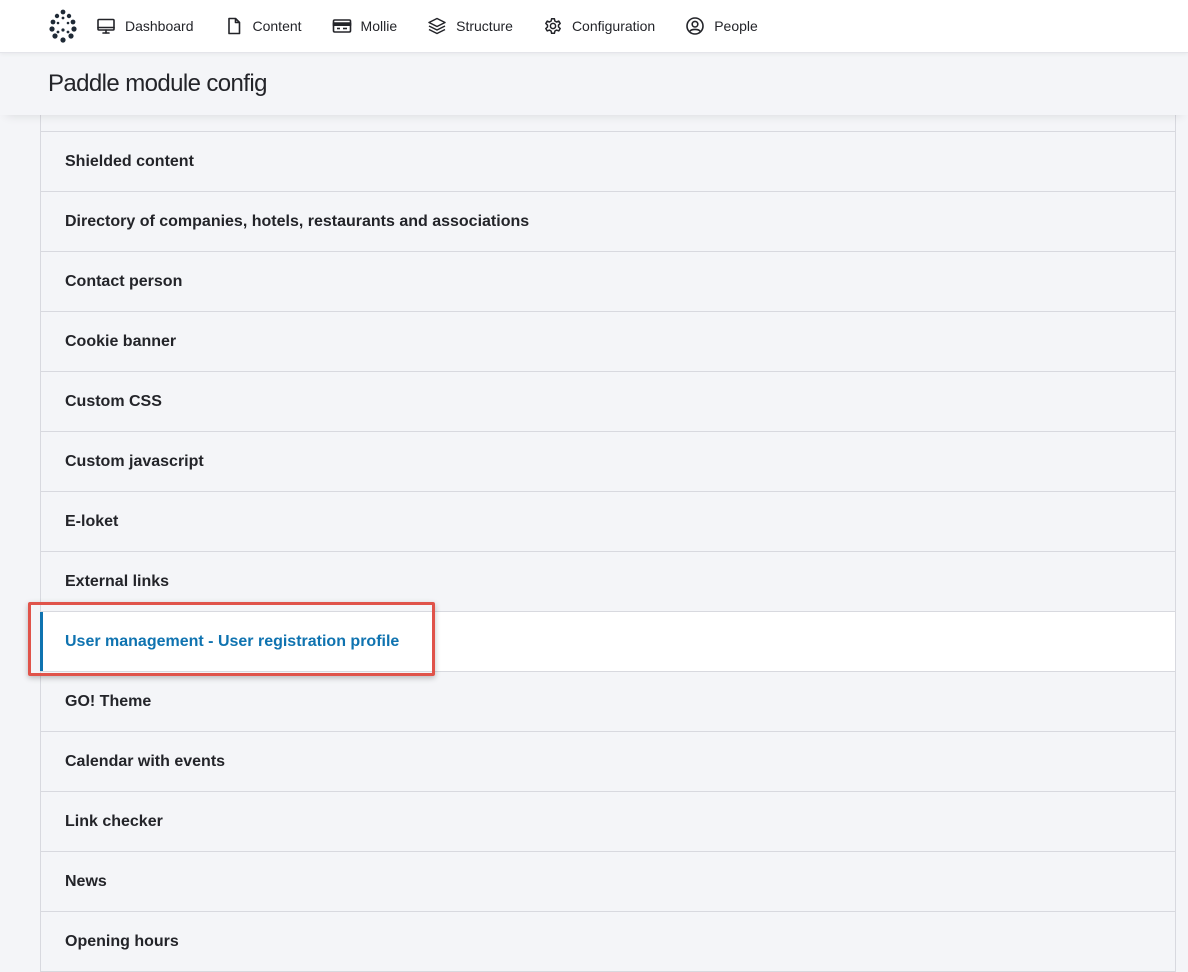 This screenshot has width=1188, height=972. I want to click on page-title: Paddle module config, so click(157, 83).